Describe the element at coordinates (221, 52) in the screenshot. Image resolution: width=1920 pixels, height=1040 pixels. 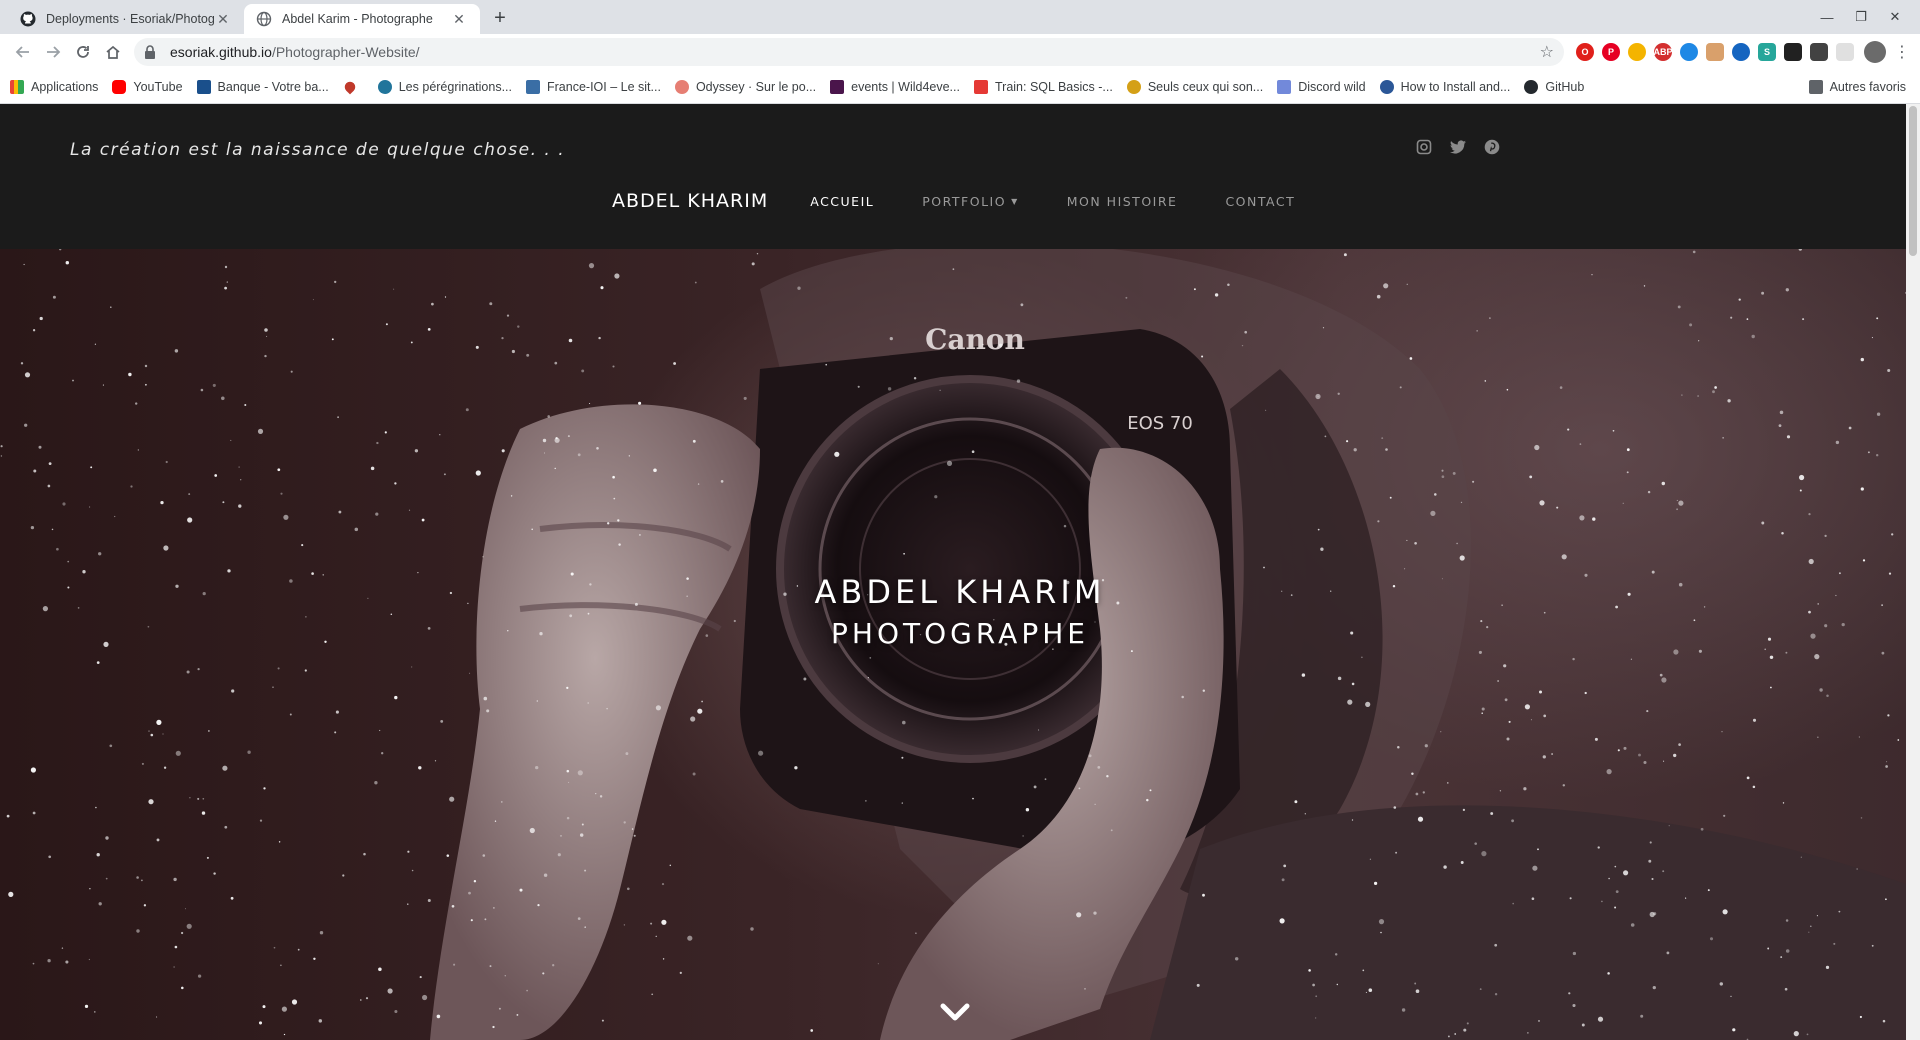
I see `url-host: esoriak.github.io` at that location.